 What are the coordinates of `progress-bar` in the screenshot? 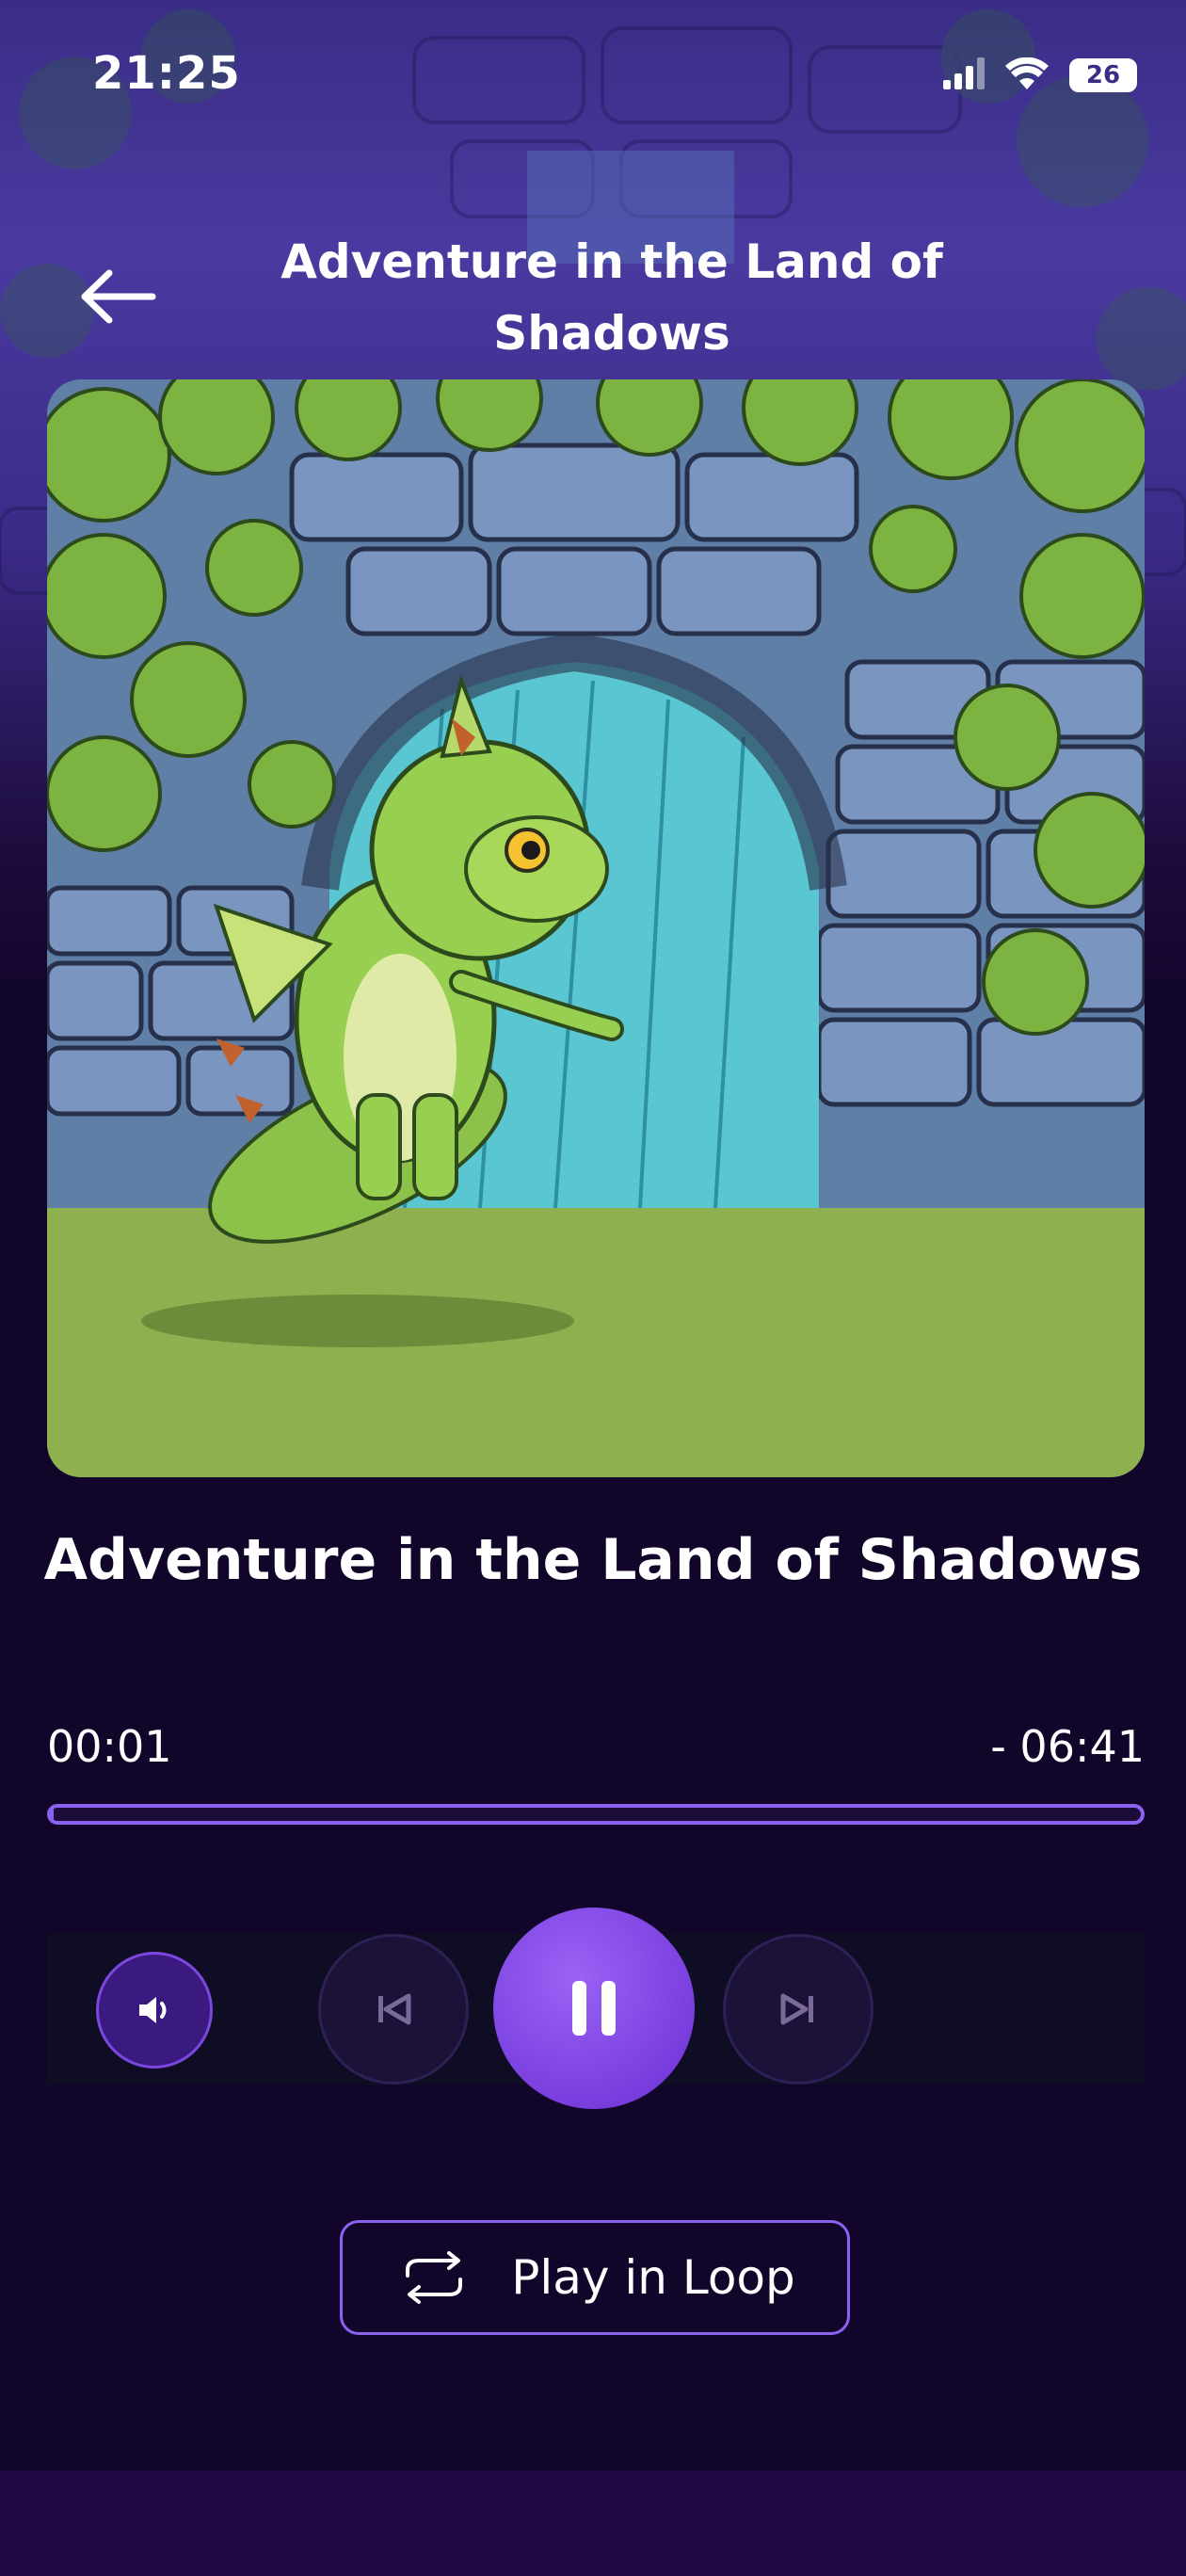 It's located at (596, 1814).